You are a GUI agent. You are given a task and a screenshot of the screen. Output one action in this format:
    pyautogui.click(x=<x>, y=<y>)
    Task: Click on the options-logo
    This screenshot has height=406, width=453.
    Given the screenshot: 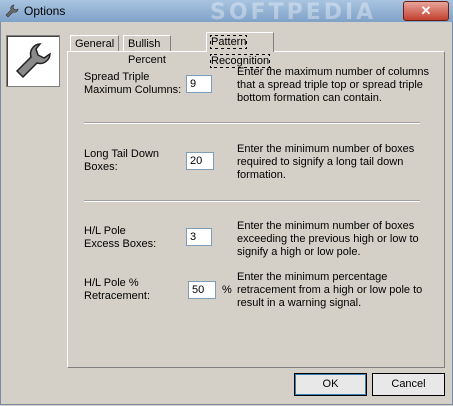 What is the action you would take?
    pyautogui.click(x=33, y=61)
    